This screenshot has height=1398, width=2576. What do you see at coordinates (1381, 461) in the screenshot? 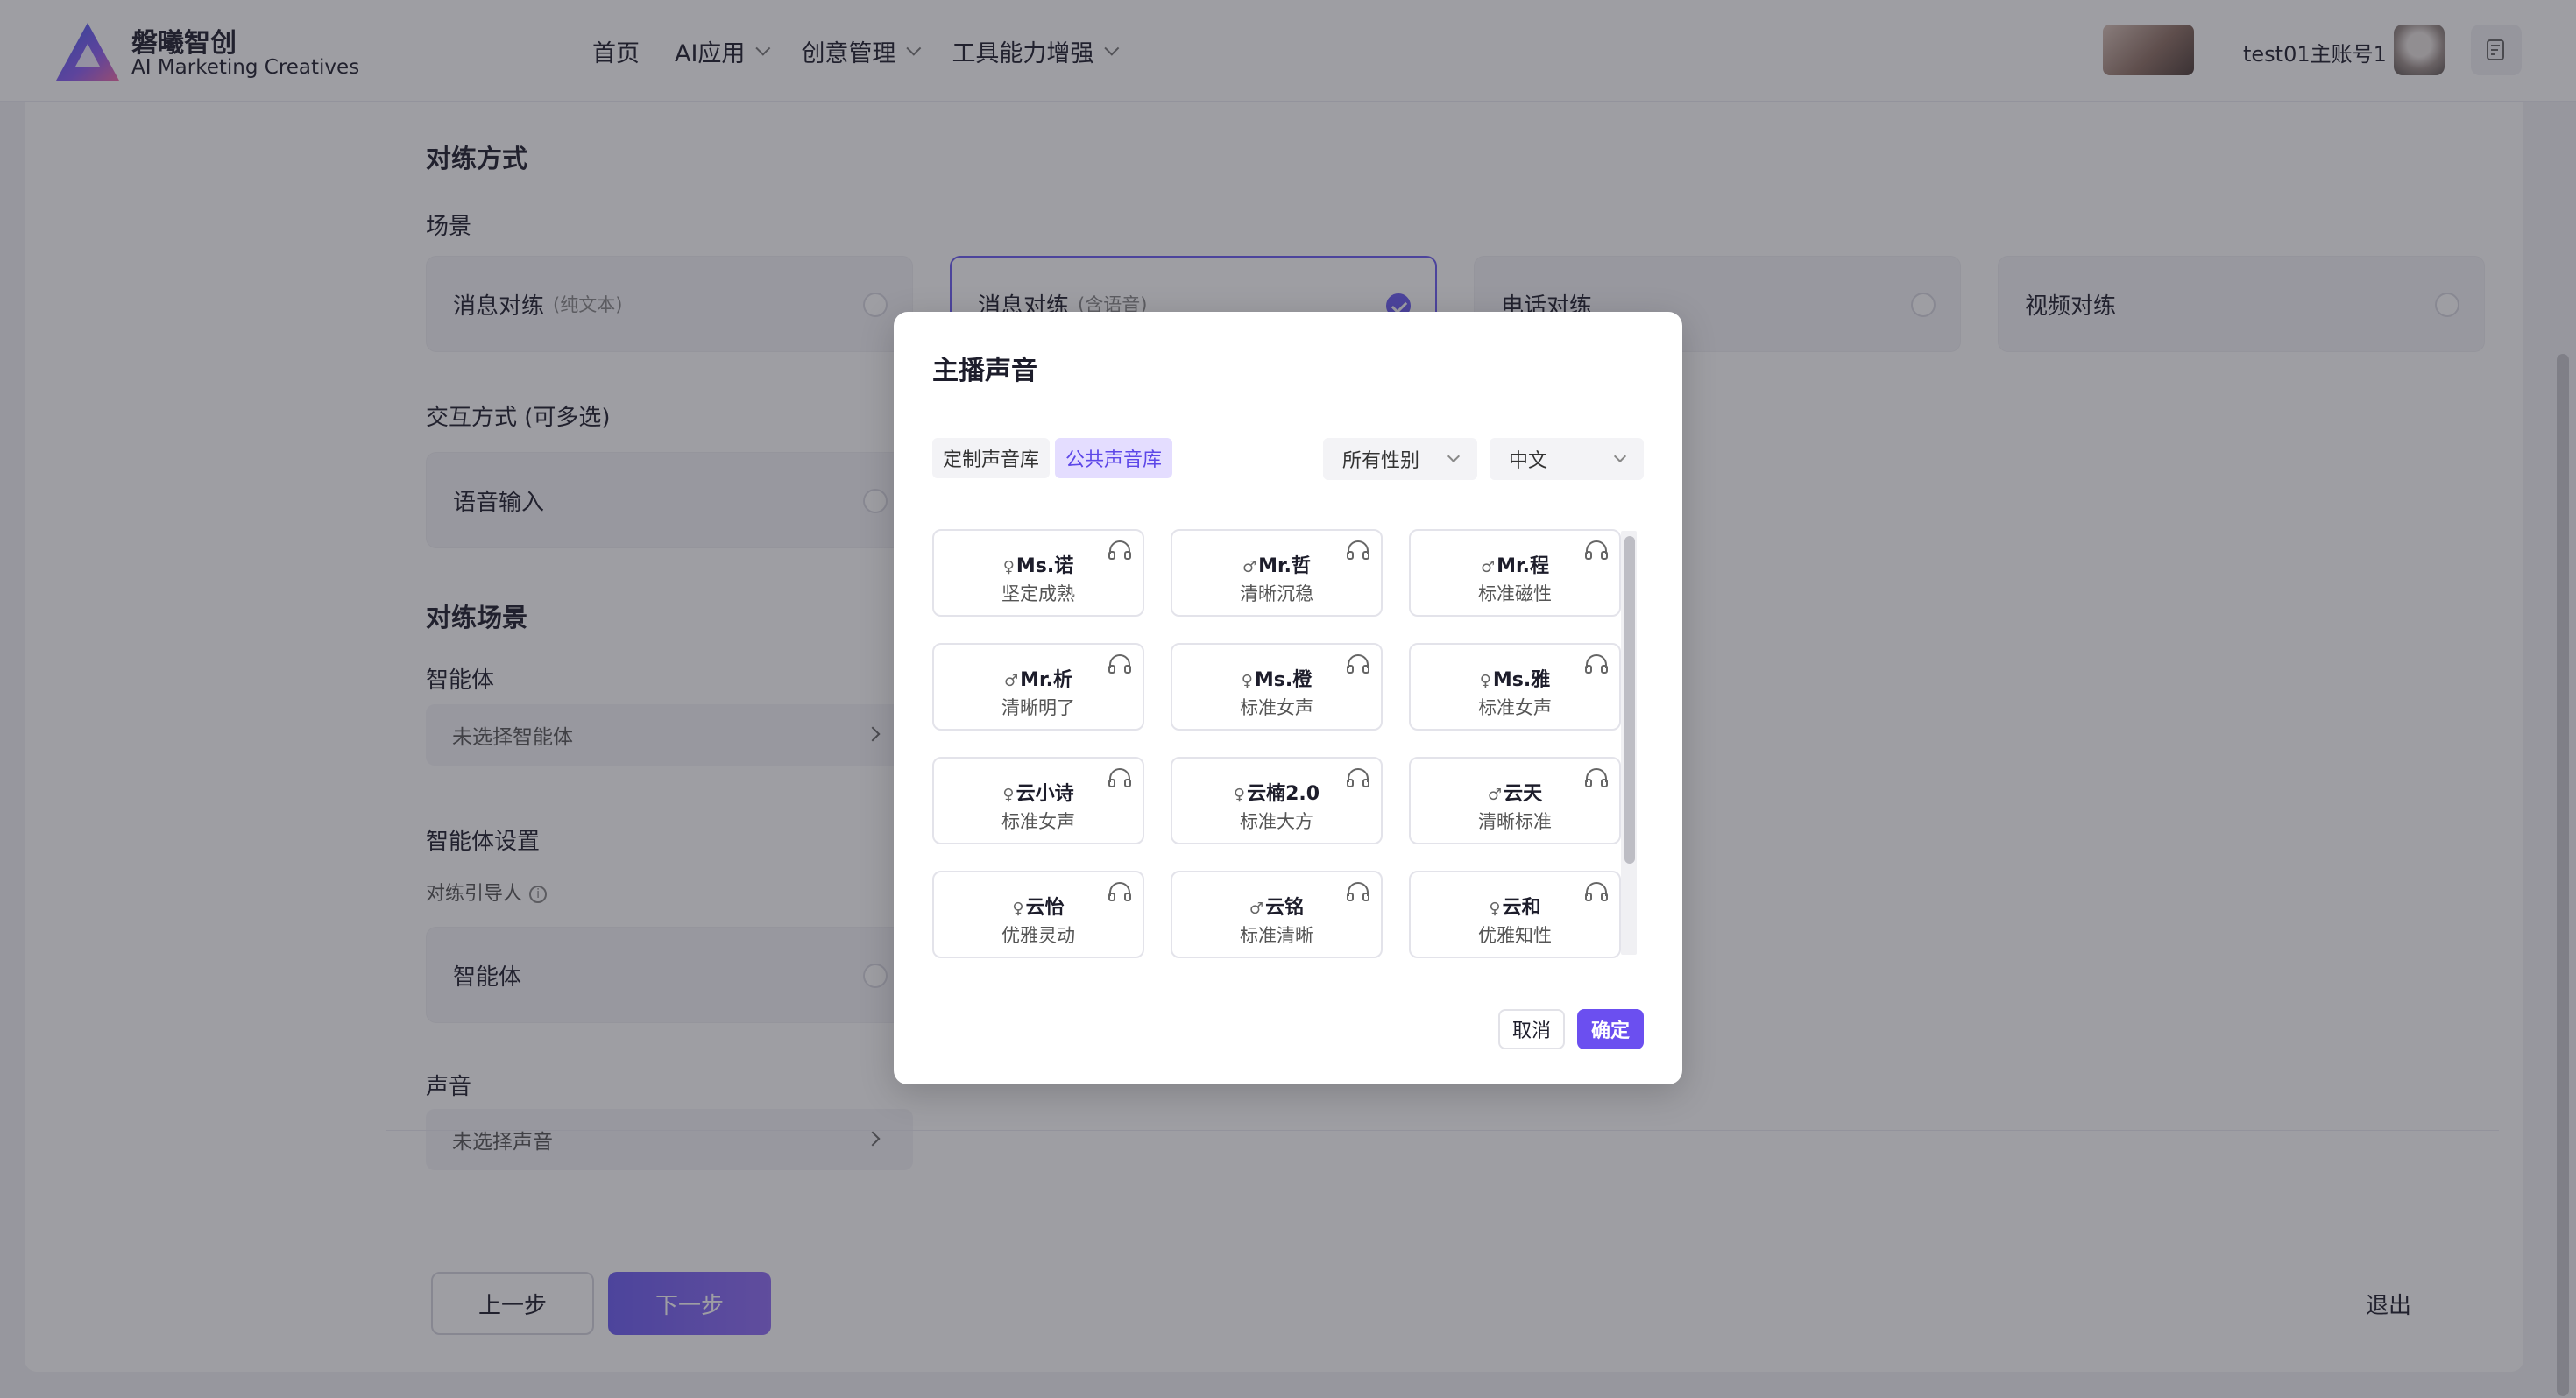
I see `gender-filter-value: 所有性别` at bounding box center [1381, 461].